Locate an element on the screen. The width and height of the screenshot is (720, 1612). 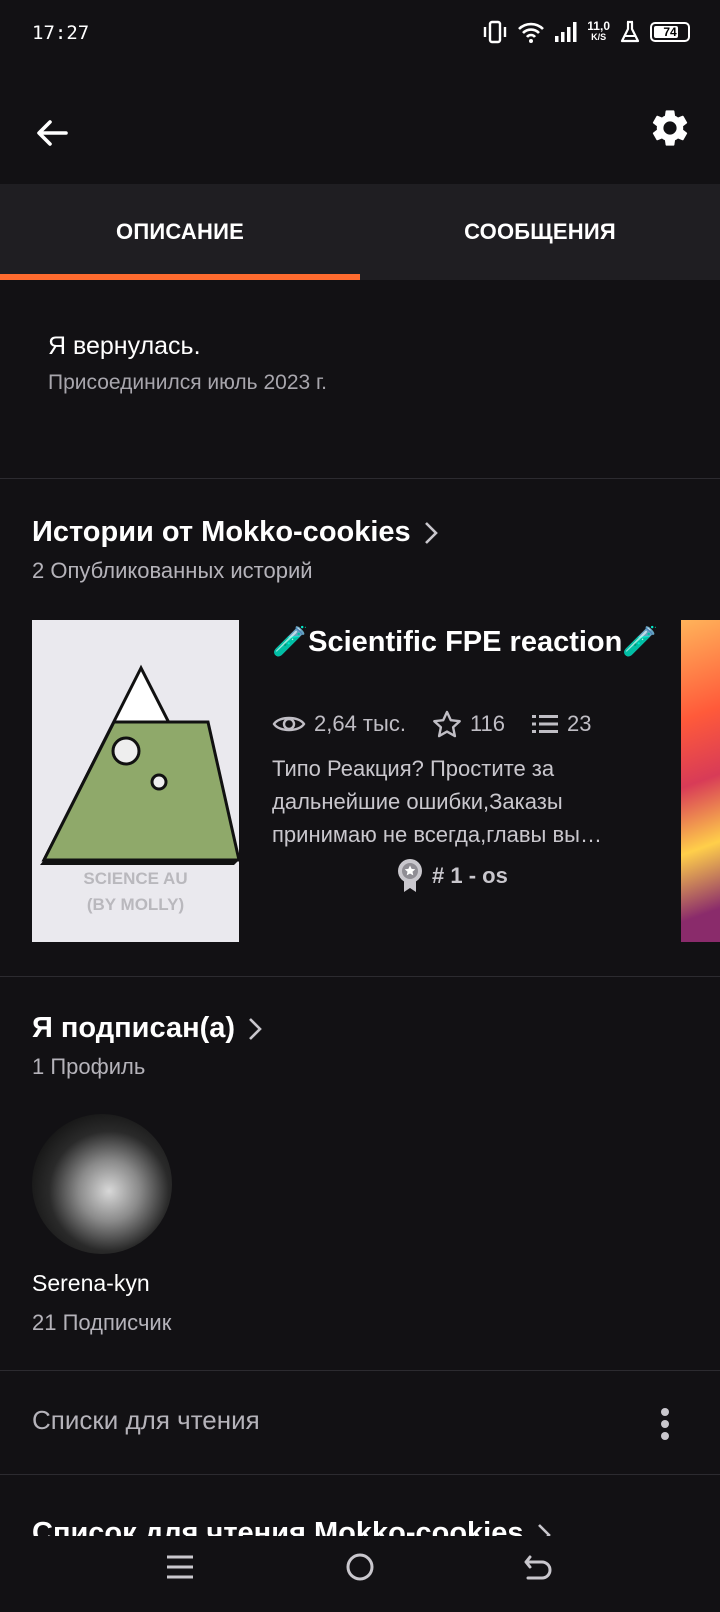
list-icon is located at coordinates (545, 724).